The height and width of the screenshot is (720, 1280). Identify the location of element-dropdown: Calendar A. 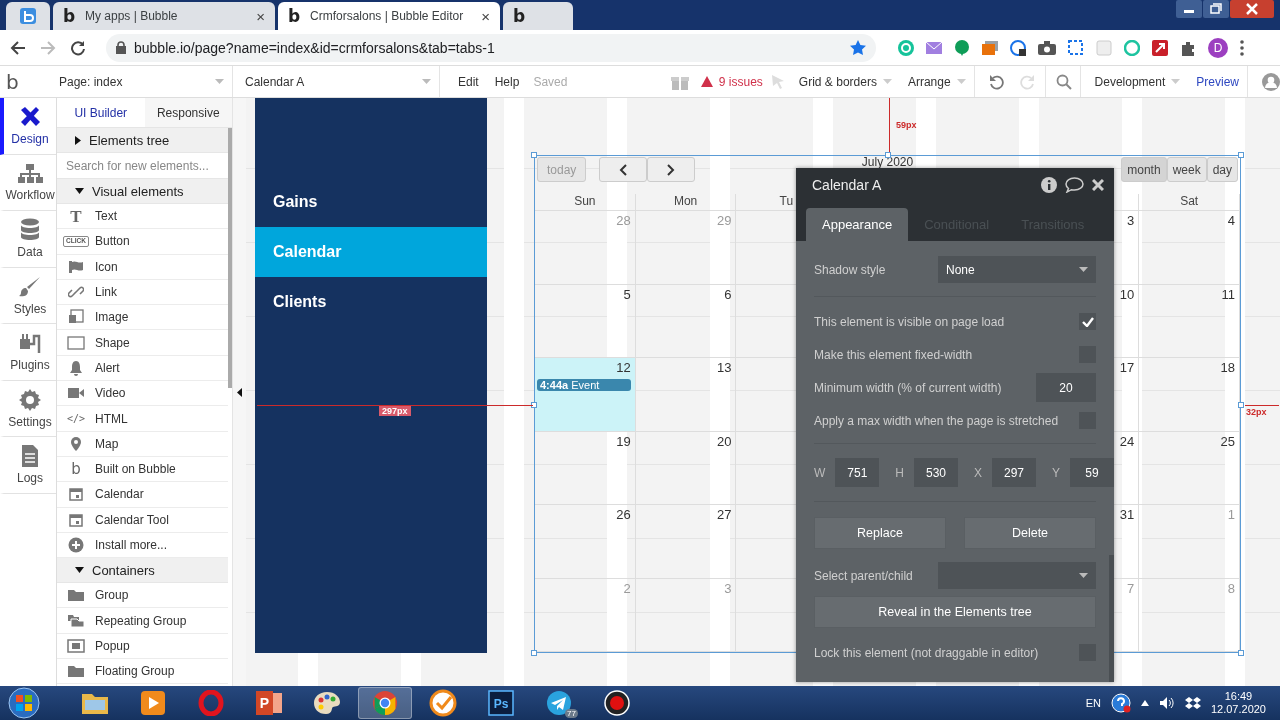
(336, 81).